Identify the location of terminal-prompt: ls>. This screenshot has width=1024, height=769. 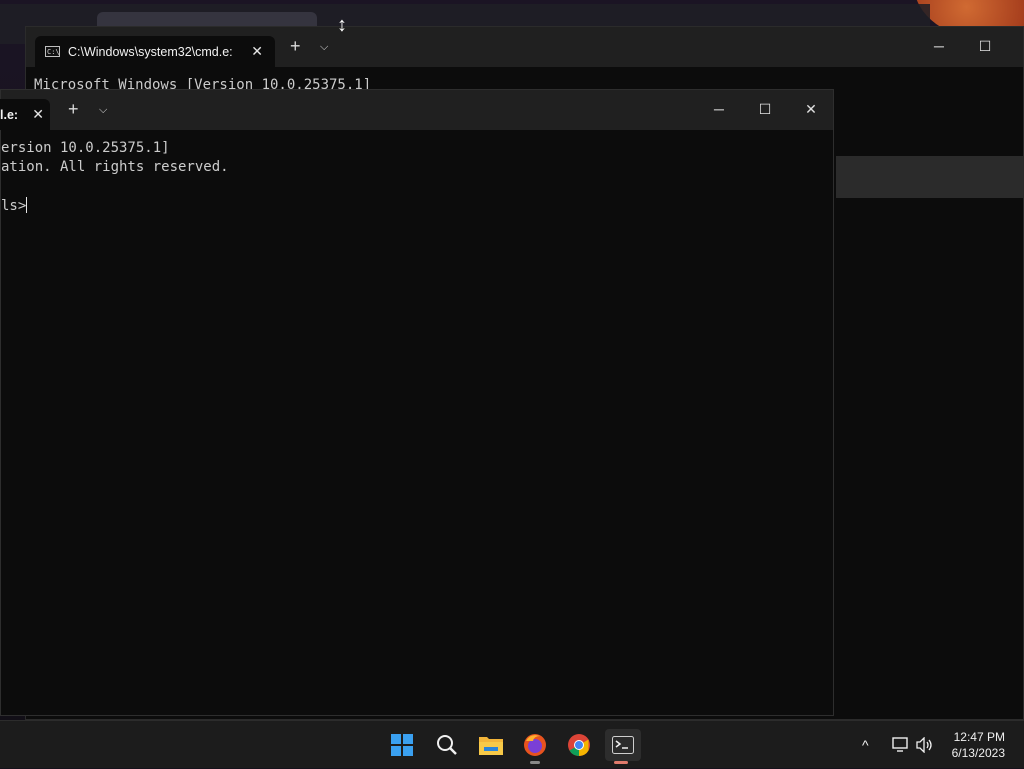
(14, 206).